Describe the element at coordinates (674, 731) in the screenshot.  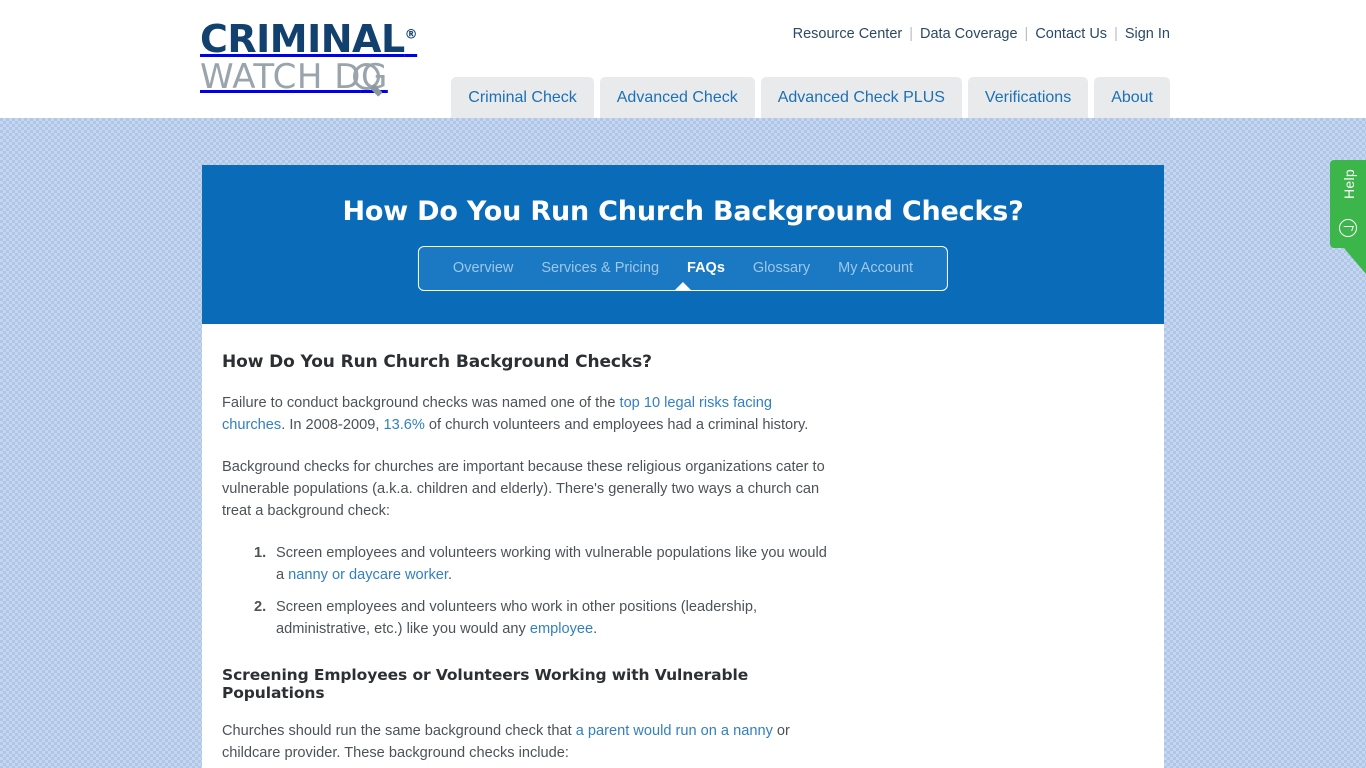
I see `link-parent-would-run-on-a-nanny: a parent would run on a nanny` at that location.